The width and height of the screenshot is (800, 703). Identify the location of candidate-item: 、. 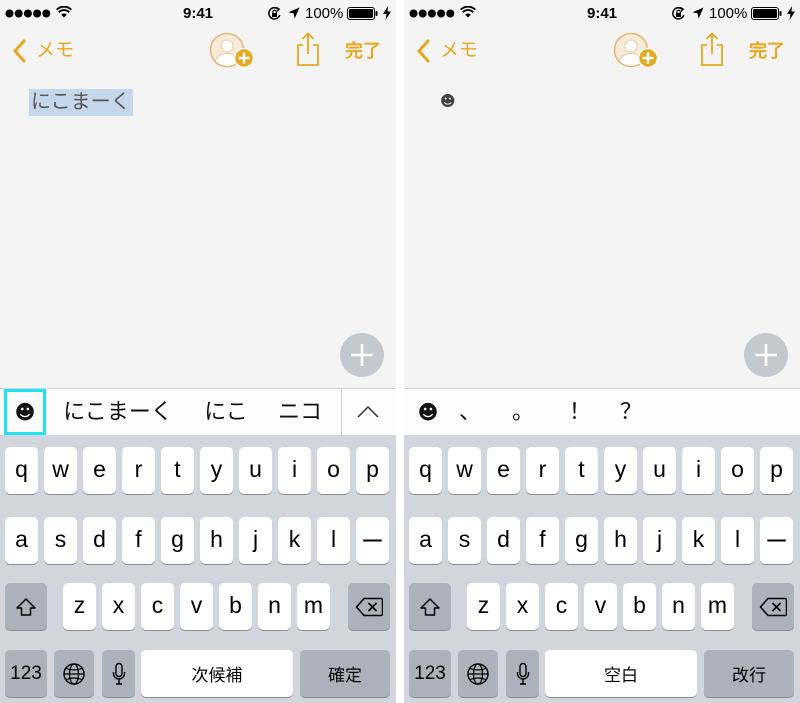
(470, 412).